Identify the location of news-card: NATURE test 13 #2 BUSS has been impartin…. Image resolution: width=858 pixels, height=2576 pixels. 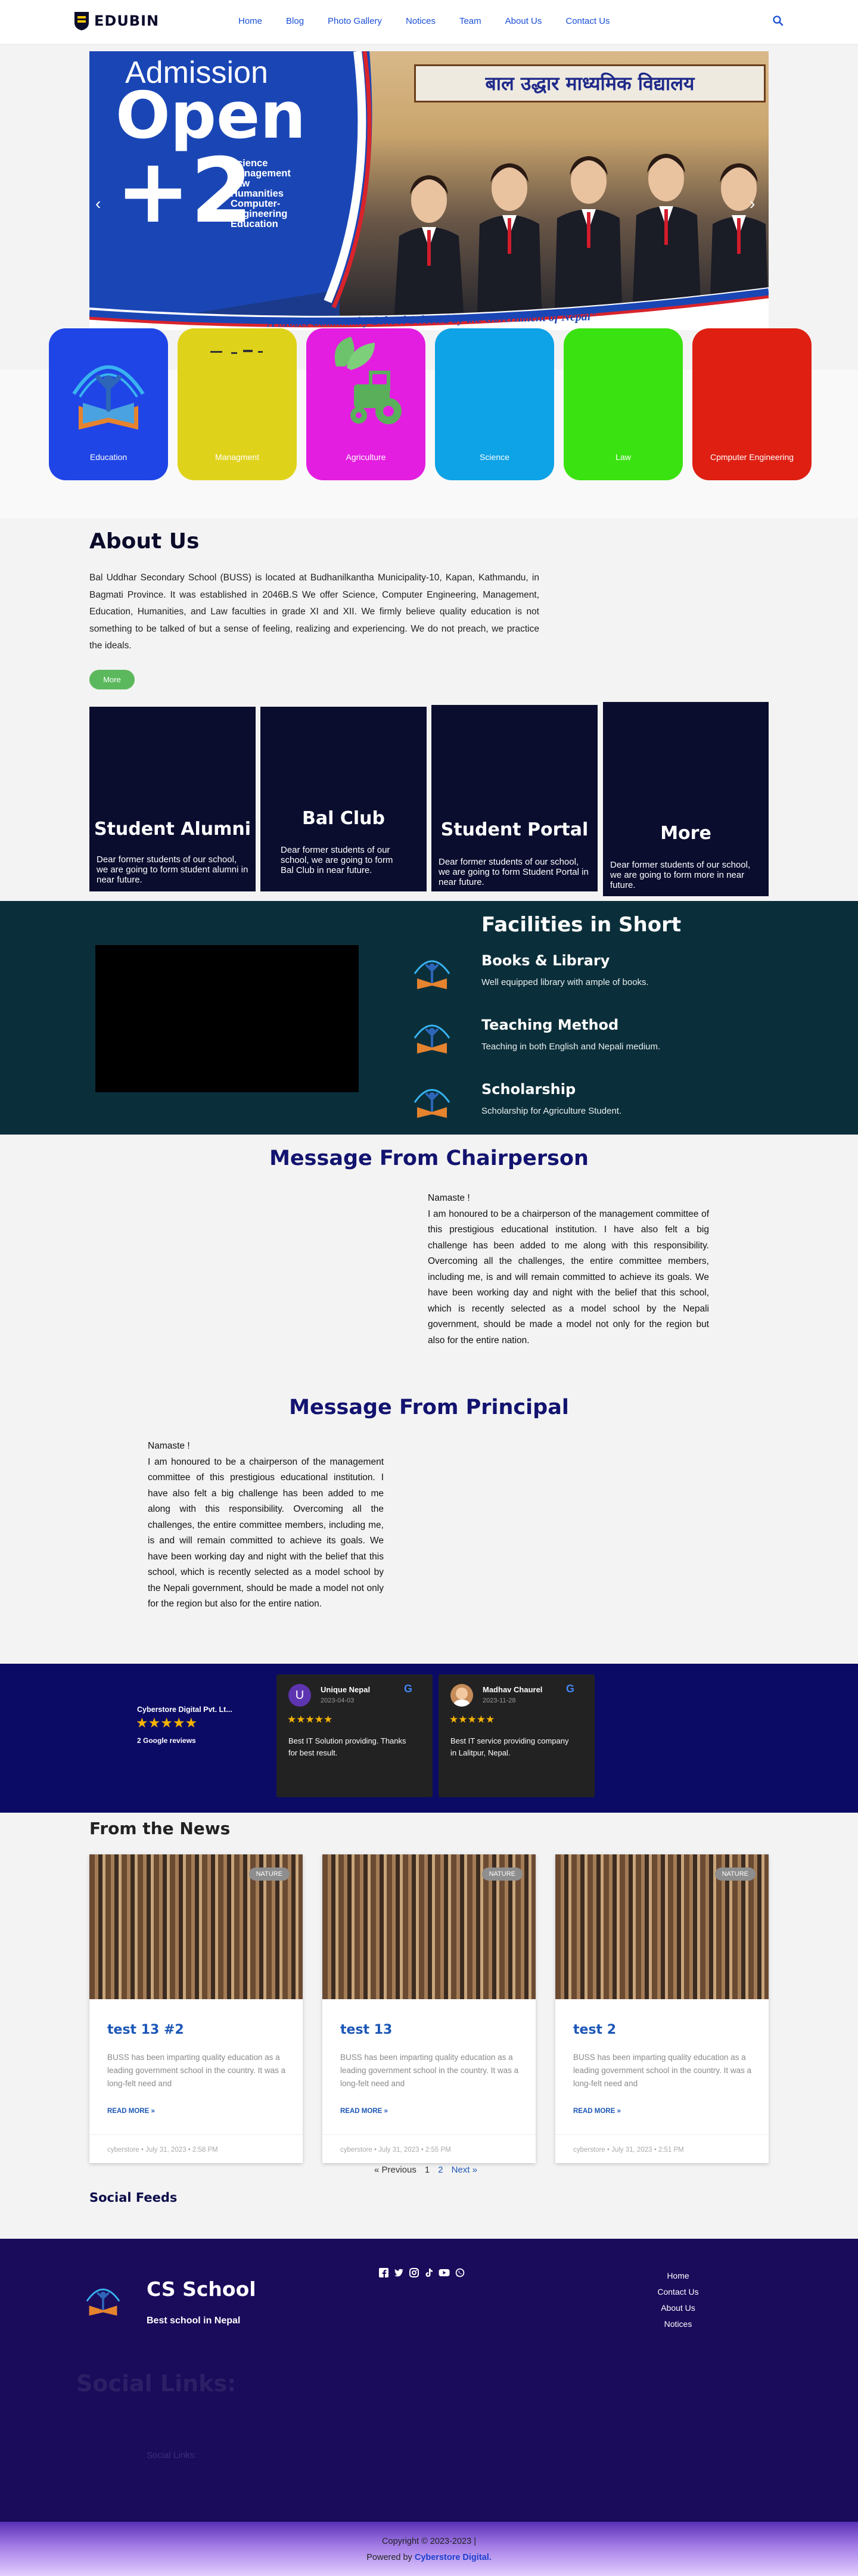
(196, 2008).